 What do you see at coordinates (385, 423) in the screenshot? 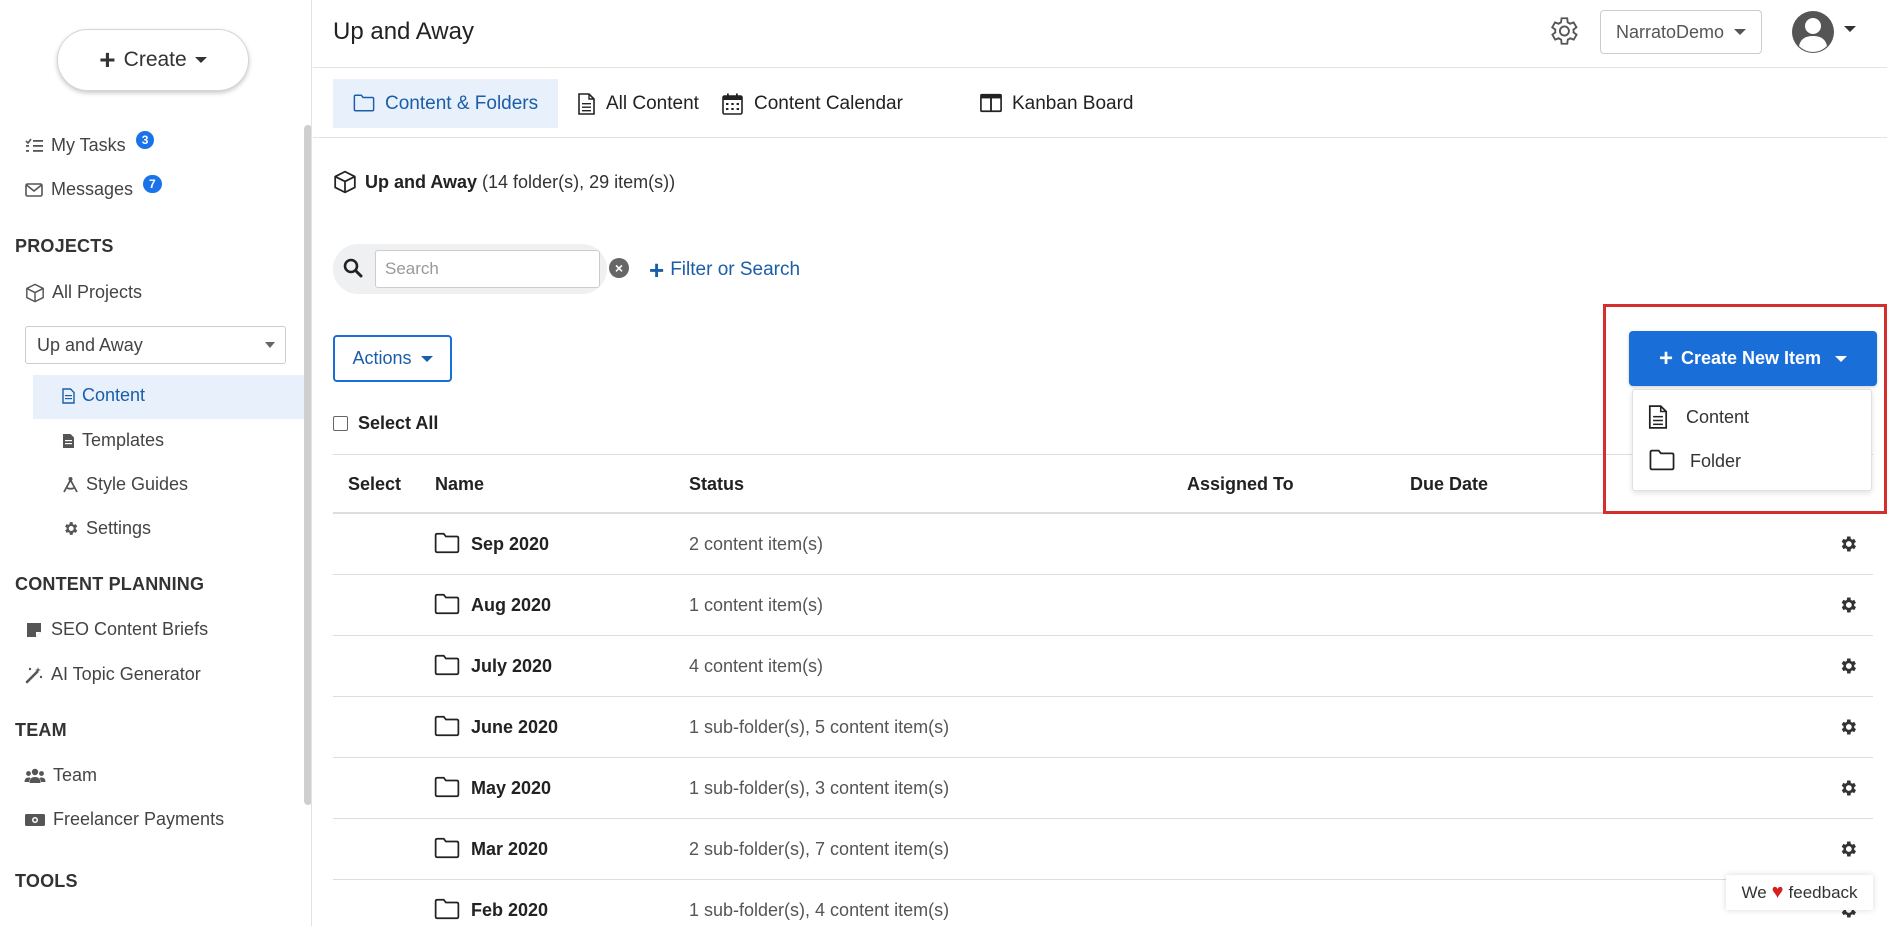
I see `select-all: Select All` at bounding box center [385, 423].